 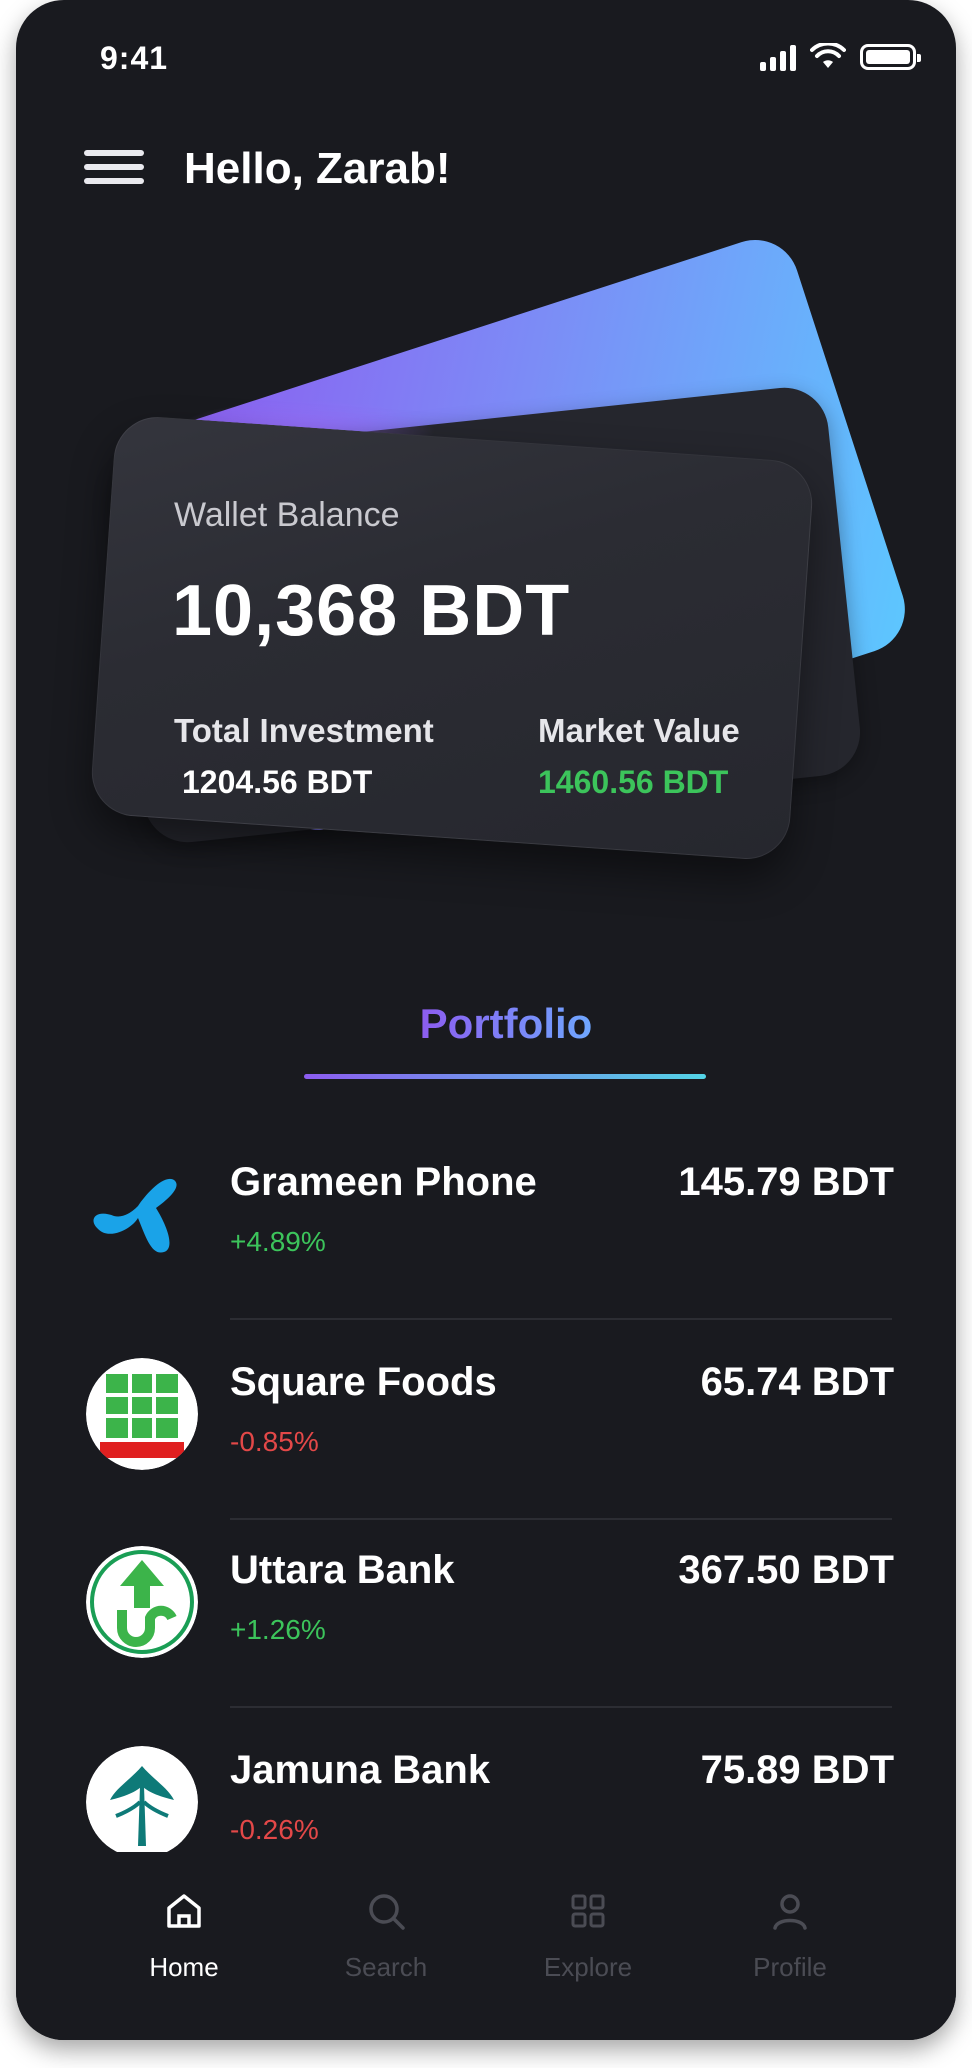 I want to click on tab-active-indicator, so click(x=505, y=1076).